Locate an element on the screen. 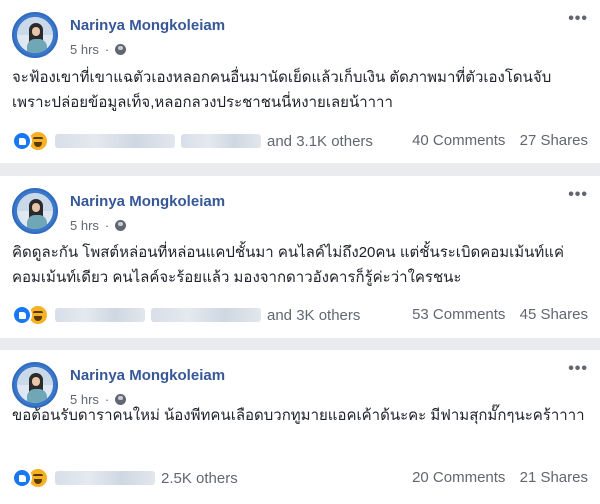  shares-count: 45 Shares is located at coordinates (554, 314).